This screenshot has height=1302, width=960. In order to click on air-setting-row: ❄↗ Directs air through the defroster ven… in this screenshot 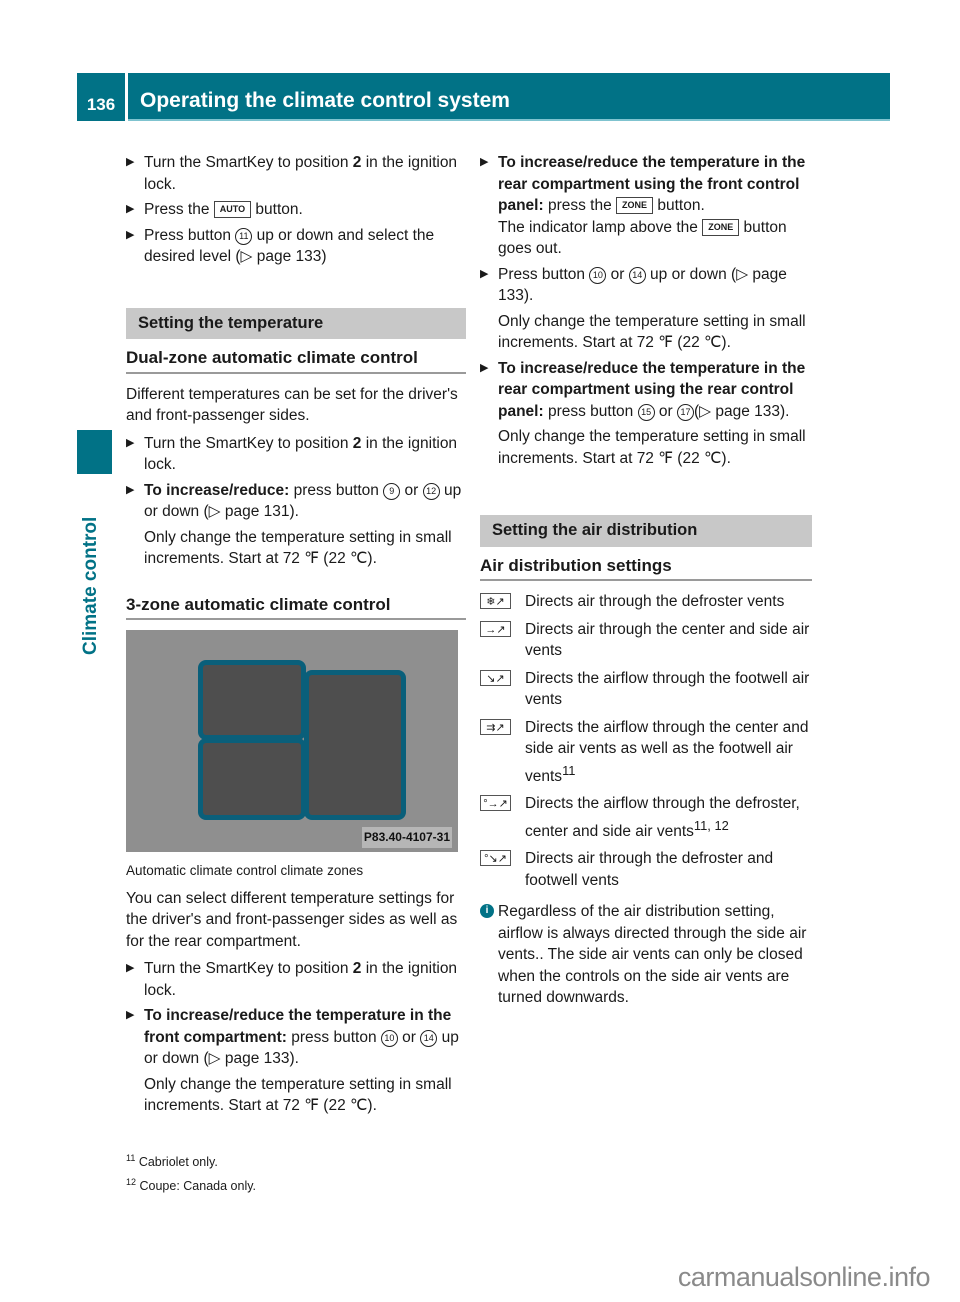, I will do `click(646, 602)`.